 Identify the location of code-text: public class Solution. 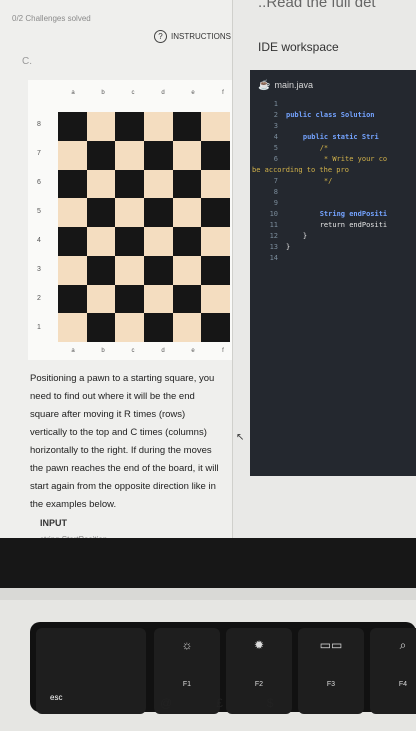
(330, 115).